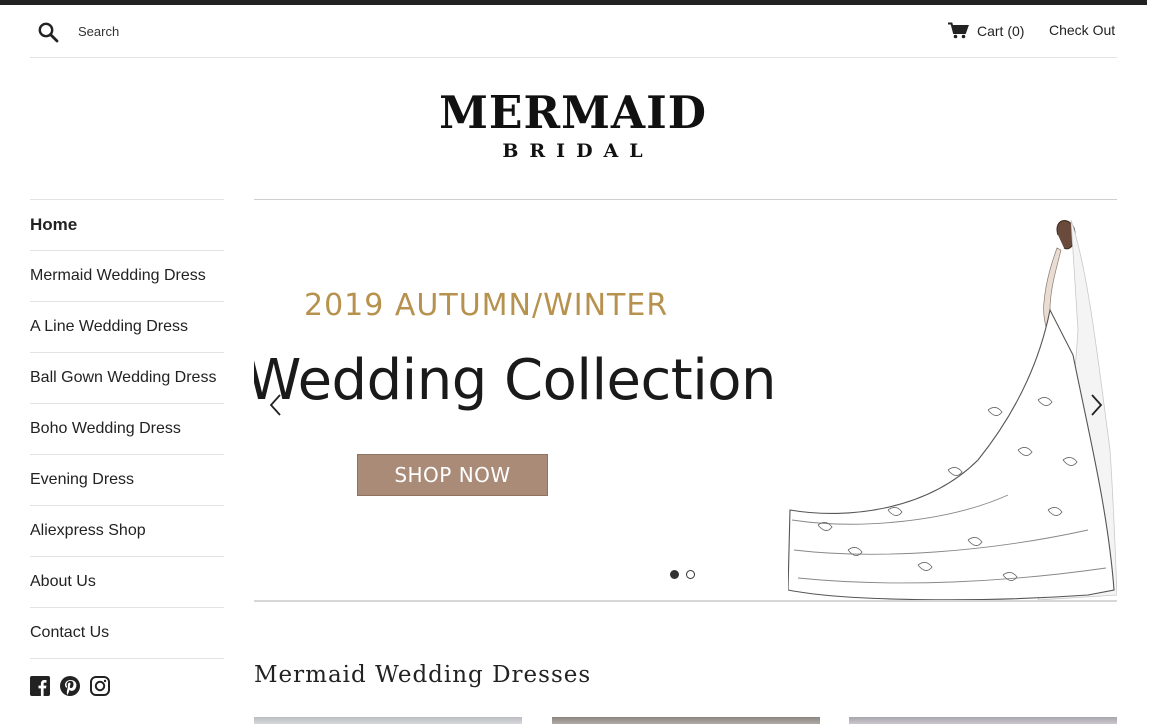  Describe the element at coordinates (1001, 30) in the screenshot. I see `cart-label: Cart (0)` at that location.